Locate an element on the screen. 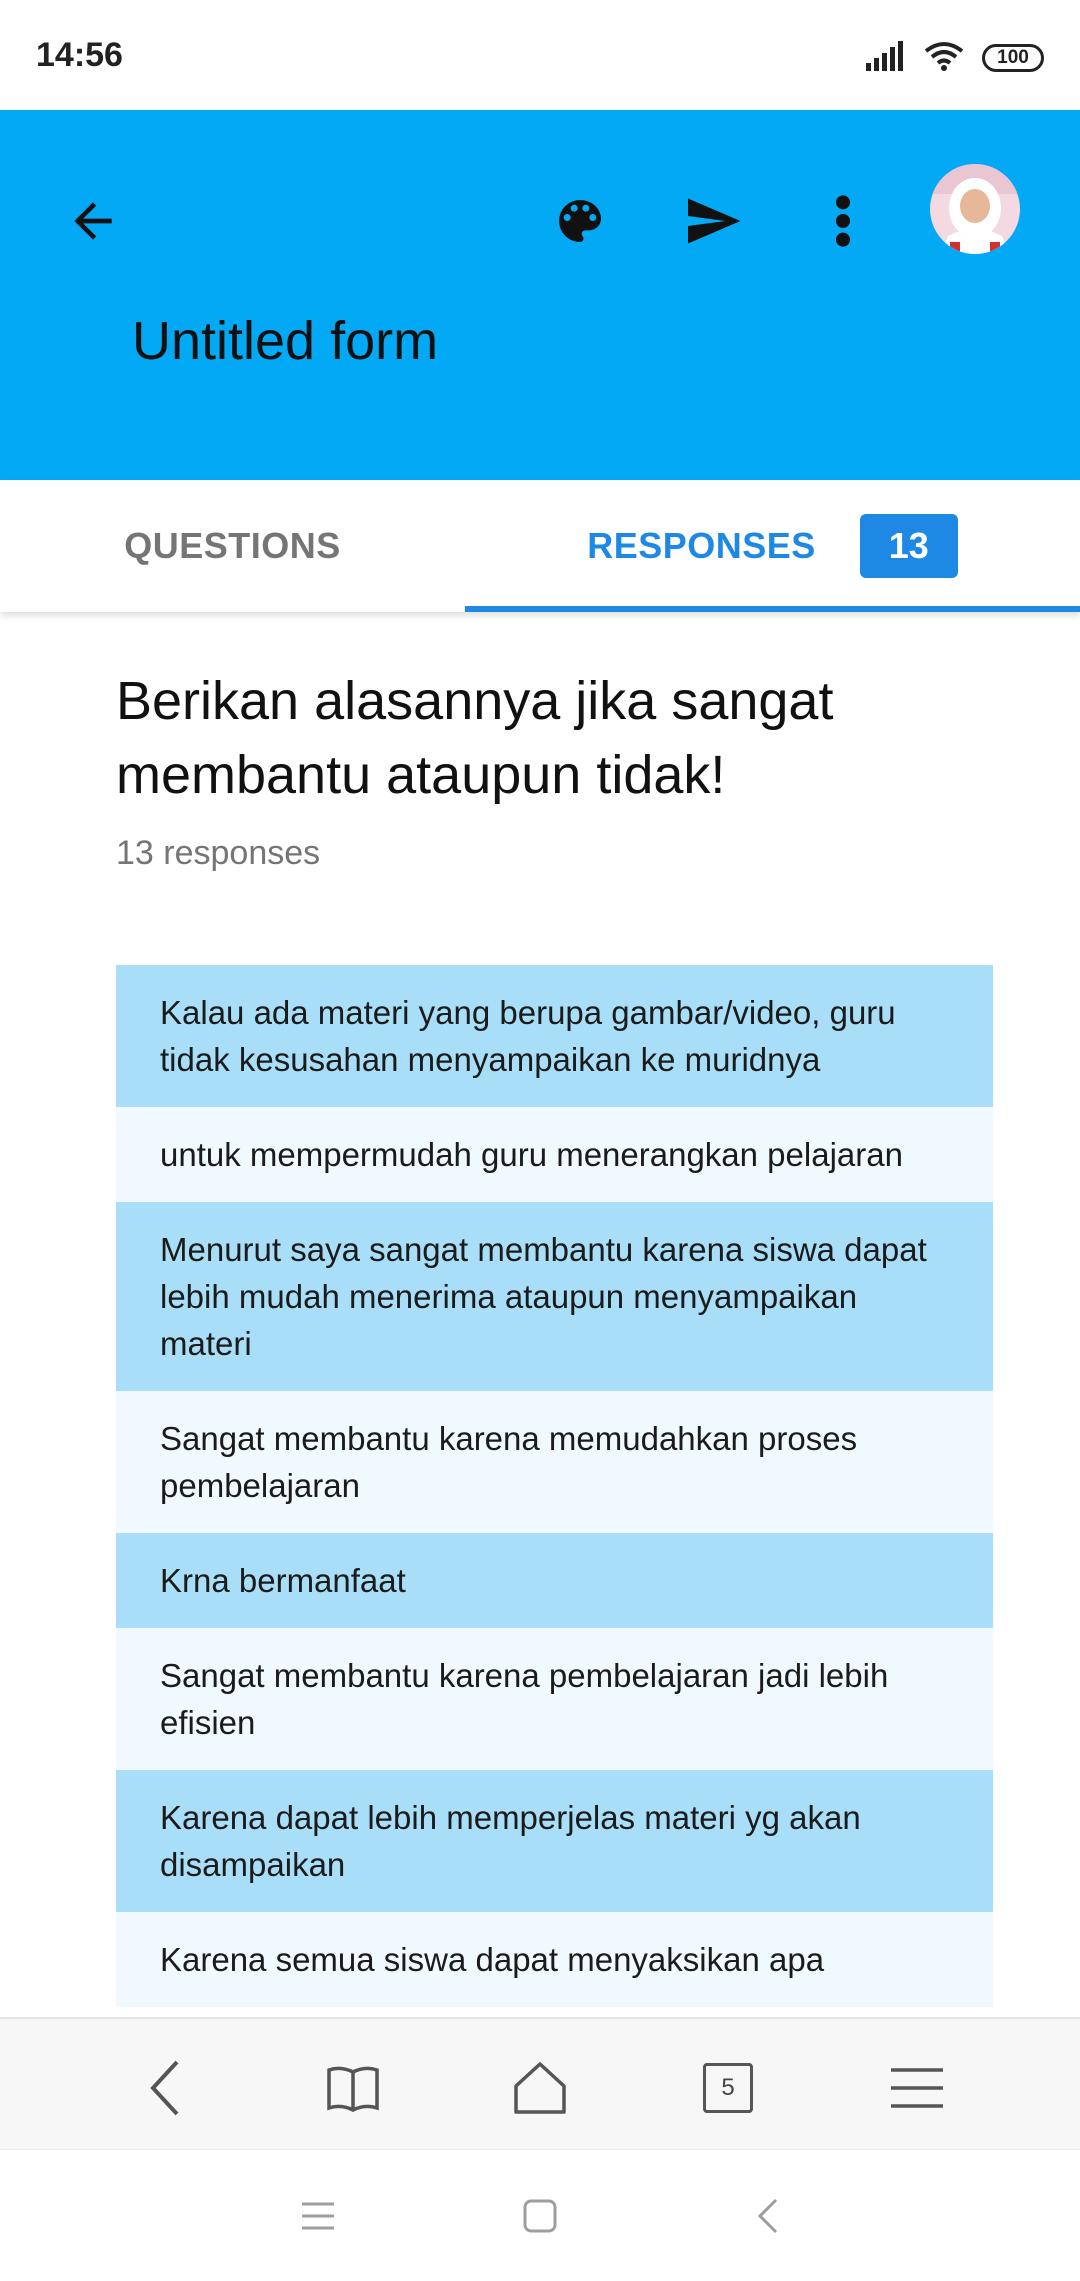 This screenshot has height=2281, width=1080. home-icon is located at coordinates (540, 2088).